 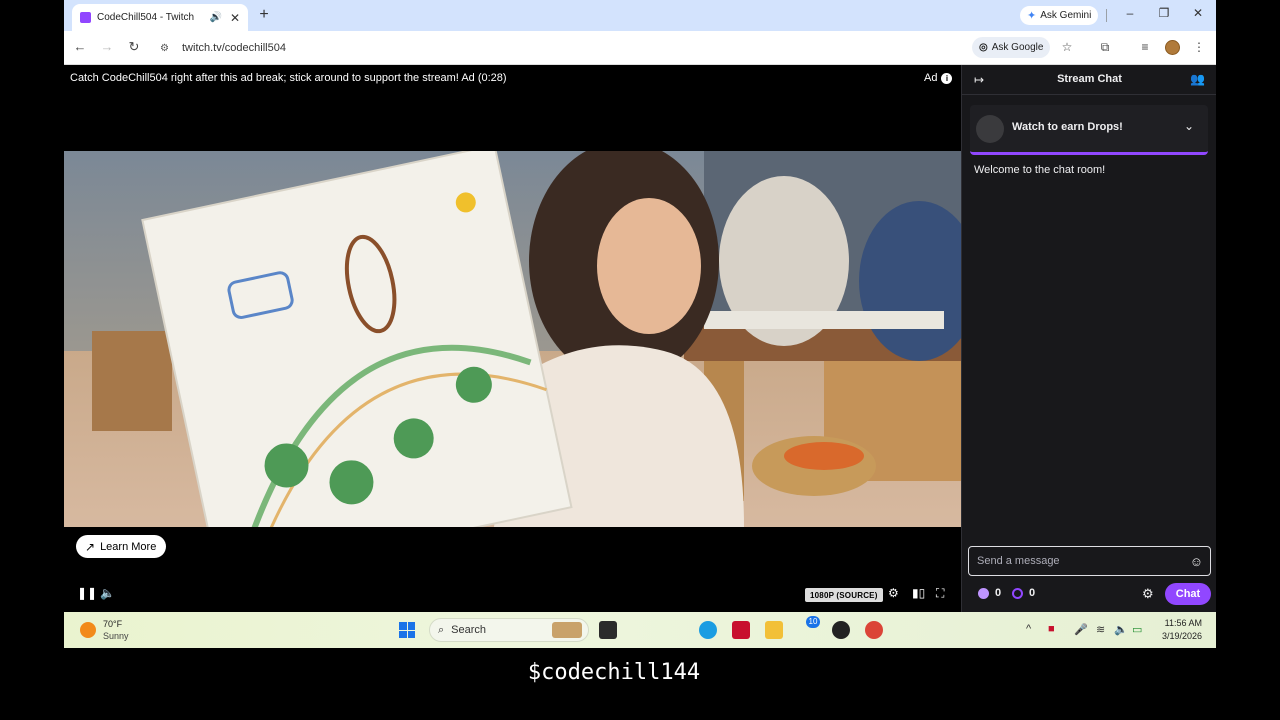 I want to click on browser-tab: CodeChill504 - Twitch 🔊 ✕, so click(x=160, y=17).